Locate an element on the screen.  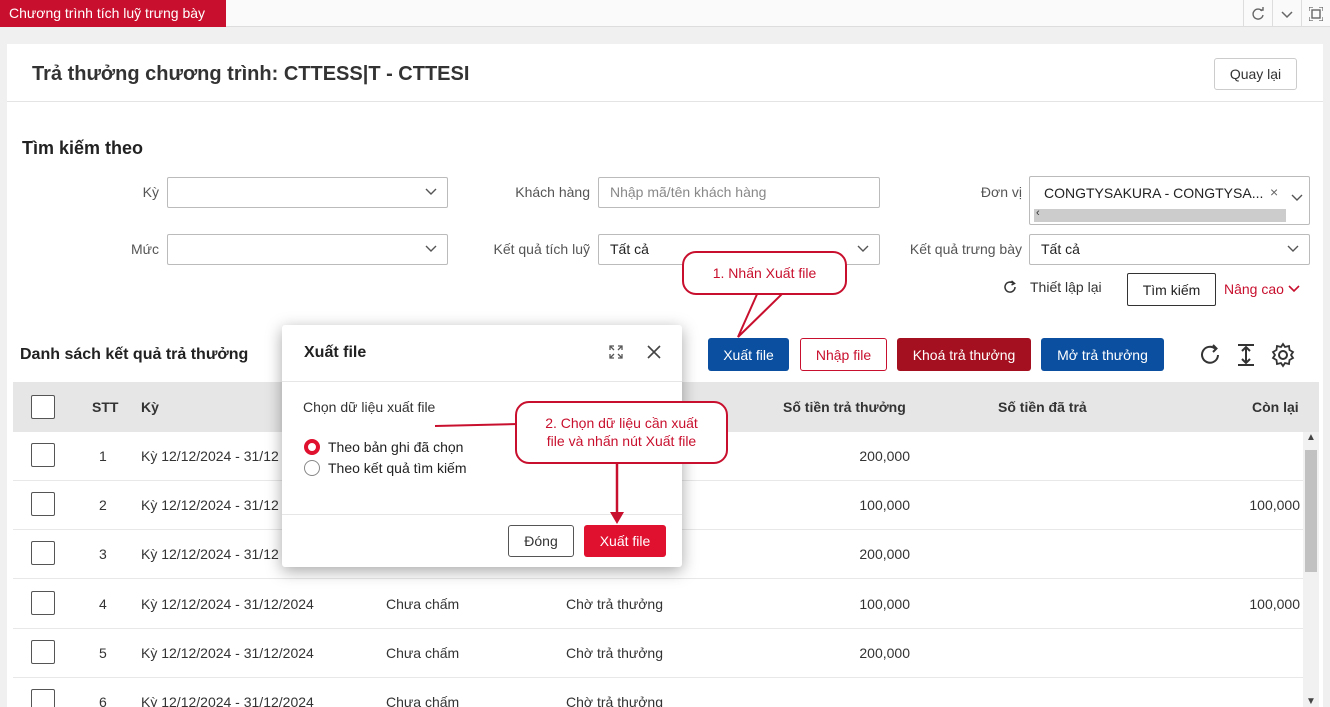
ky-select is located at coordinates (307, 192).